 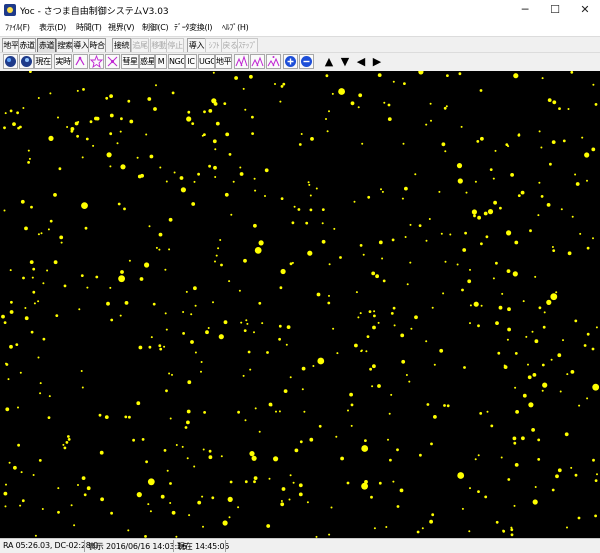 I want to click on comet-button: 彗星, so click(x=130, y=61).